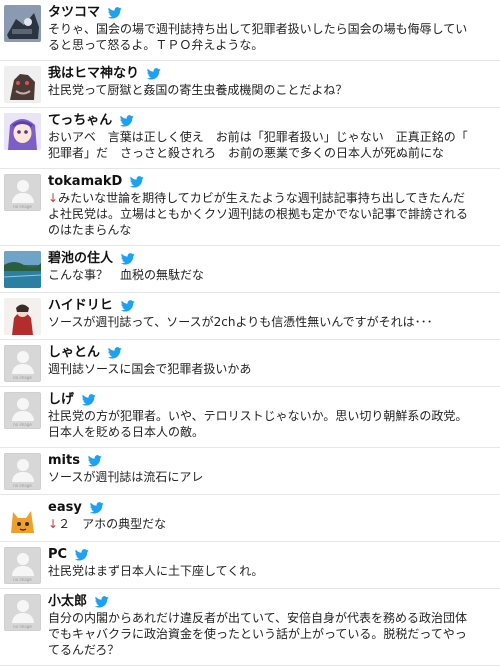 This screenshot has height=666, width=500. What do you see at coordinates (271, 181) in the screenshot?
I see `tweet-header: tokamakD` at bounding box center [271, 181].